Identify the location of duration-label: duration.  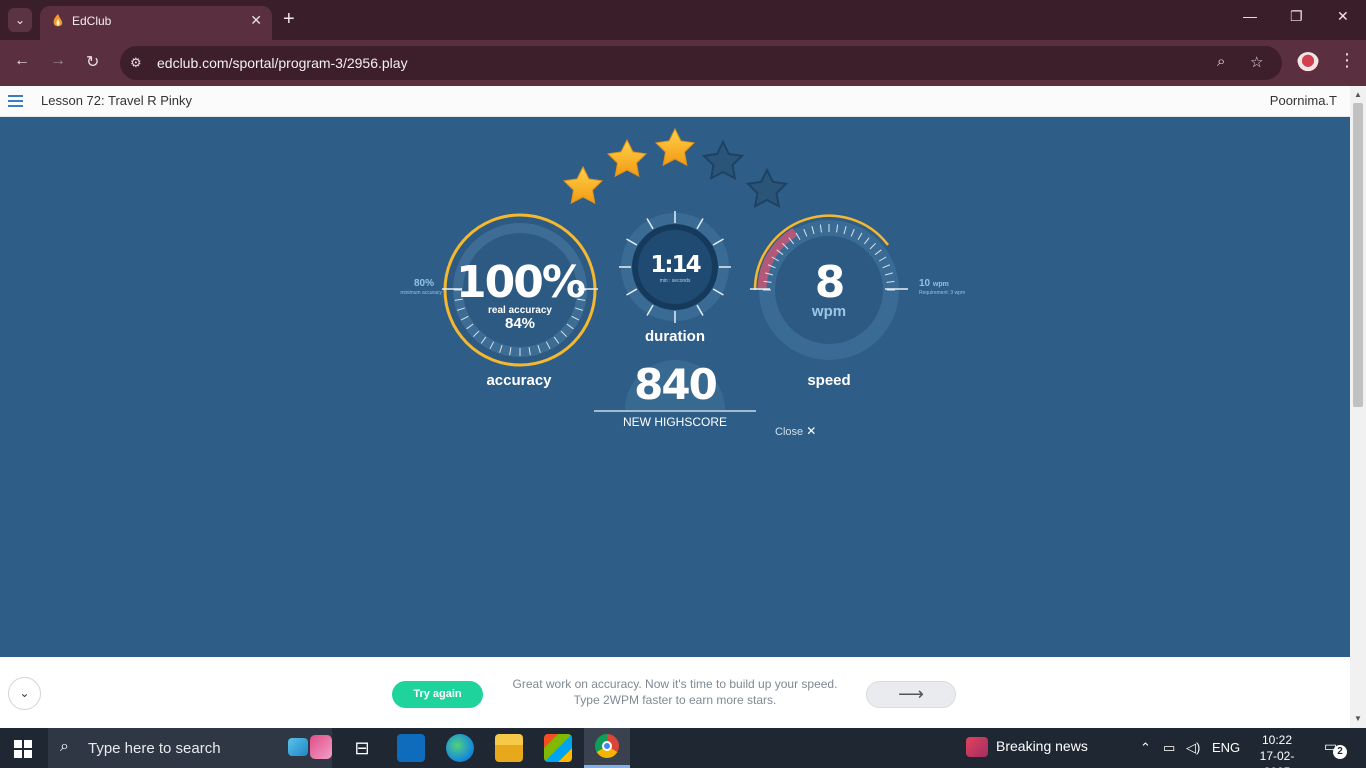
(675, 336).